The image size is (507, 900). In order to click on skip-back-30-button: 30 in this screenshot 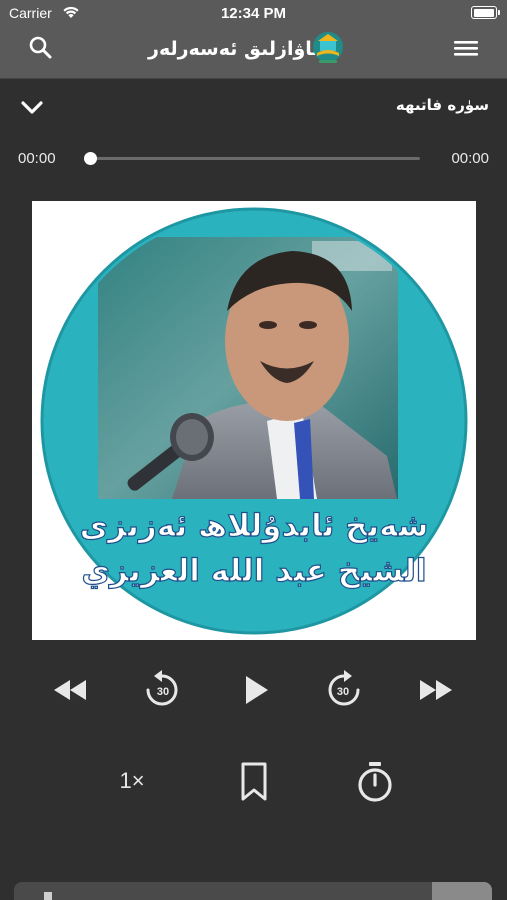, I will do `click(162, 690)`.